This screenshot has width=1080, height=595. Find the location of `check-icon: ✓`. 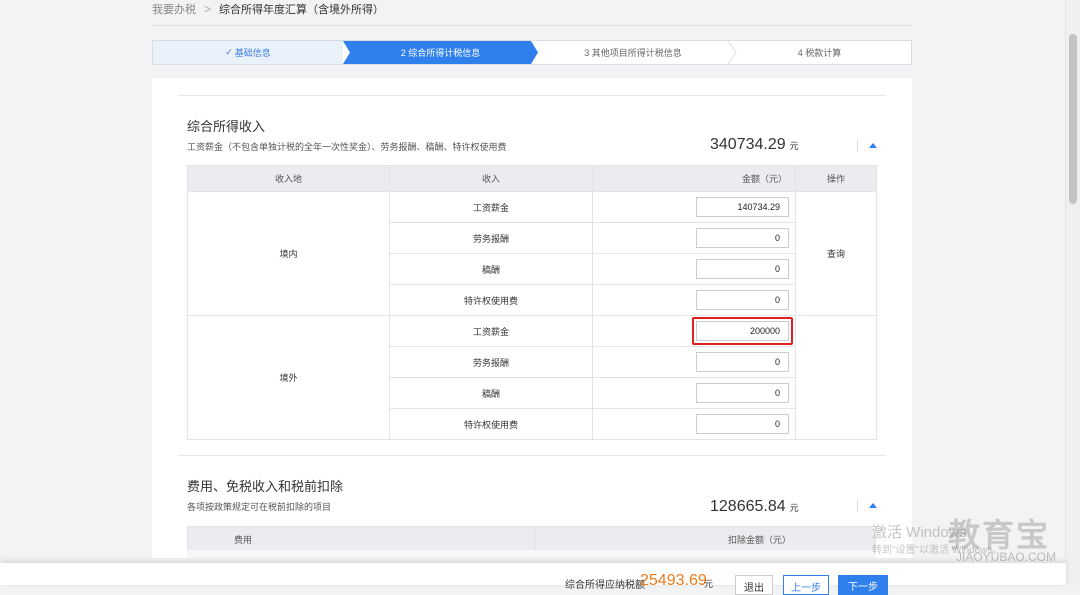

check-icon: ✓ is located at coordinates (229, 52).